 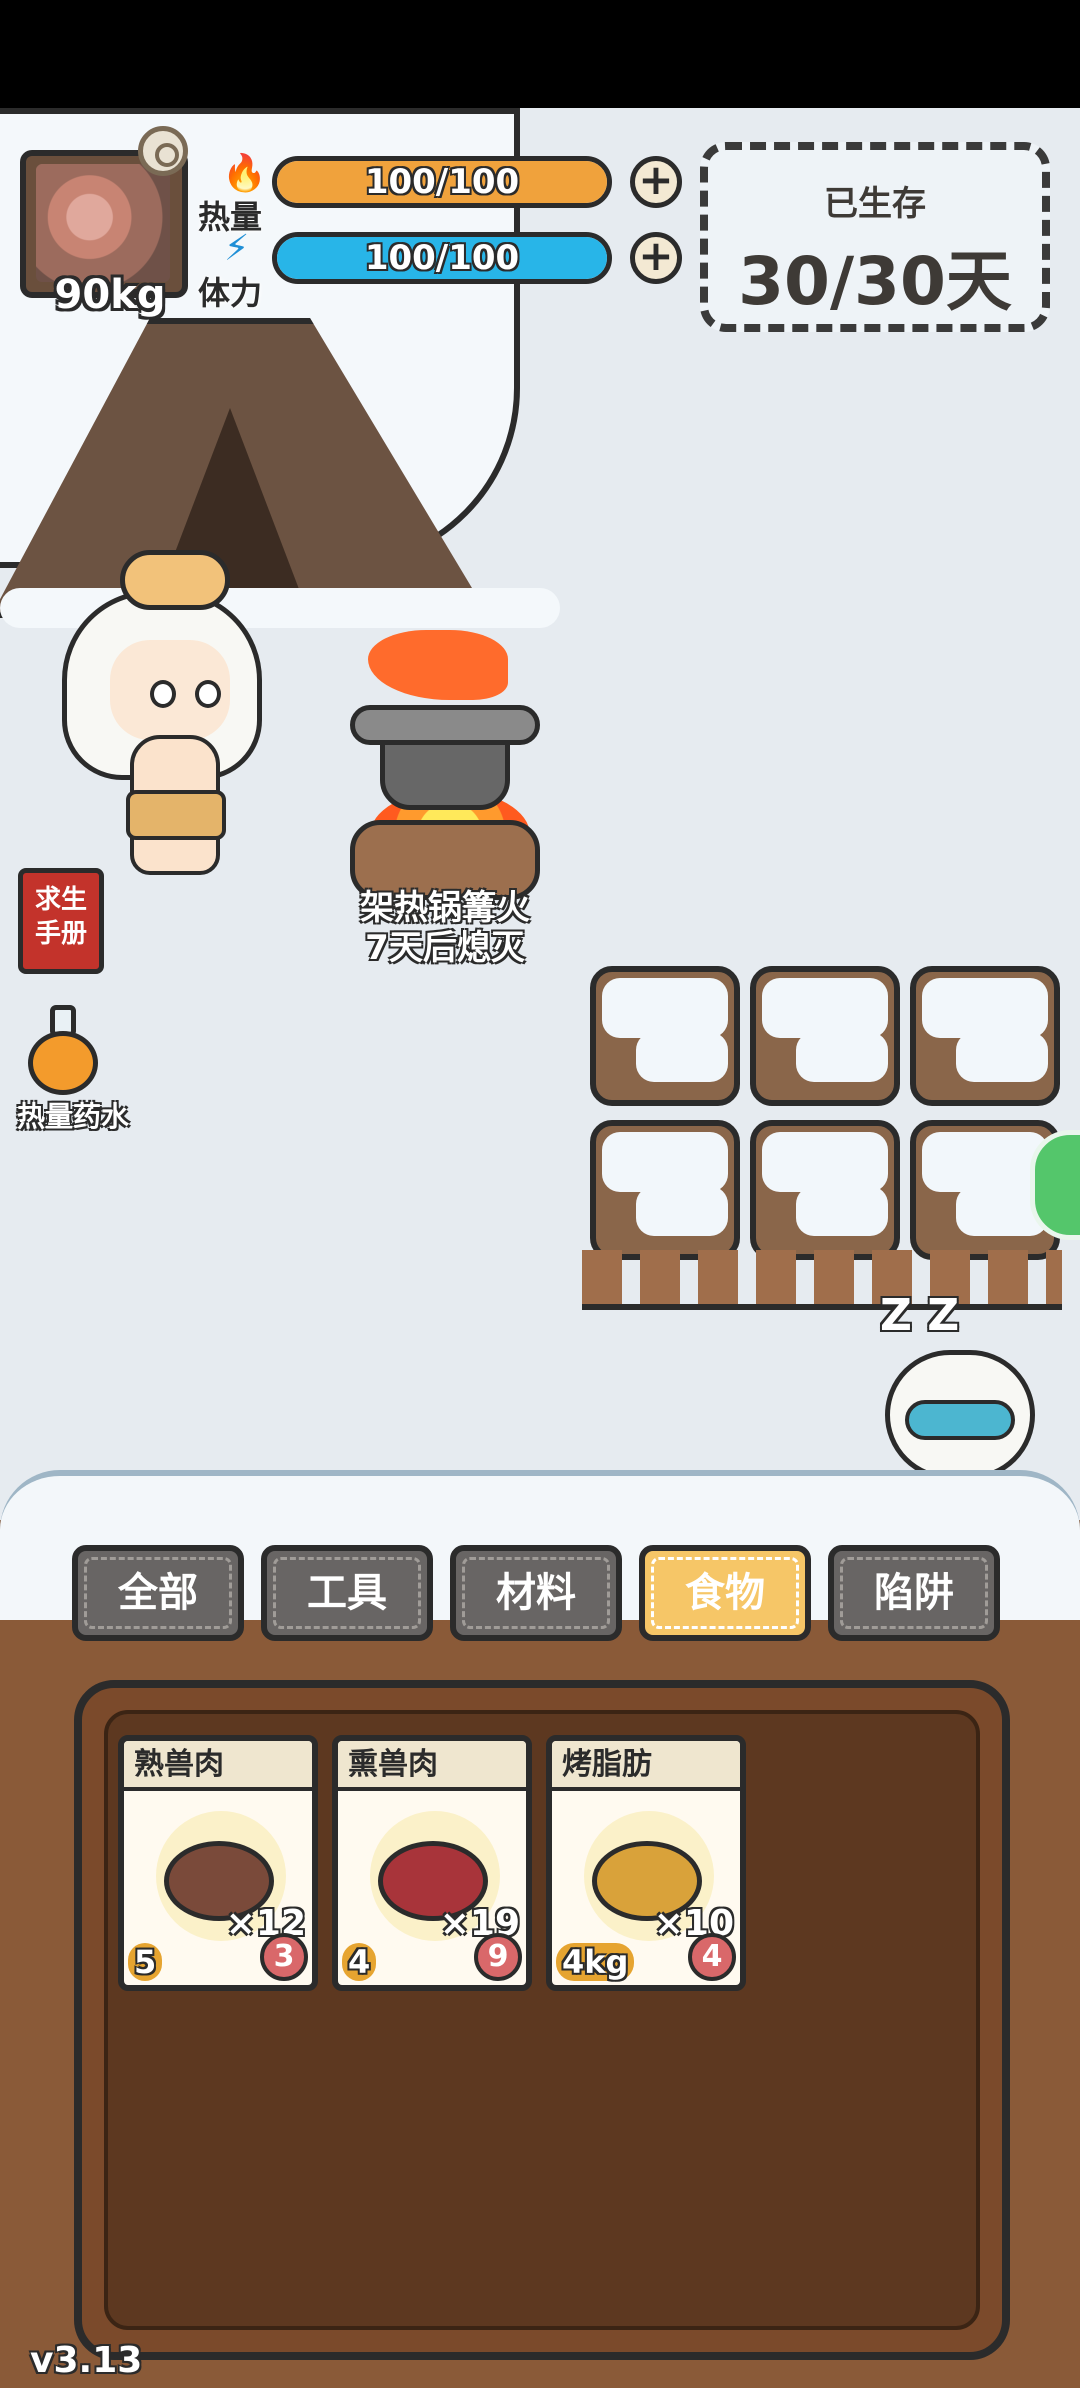 I want to click on tab-label: 材料, so click(x=536, y=1593).